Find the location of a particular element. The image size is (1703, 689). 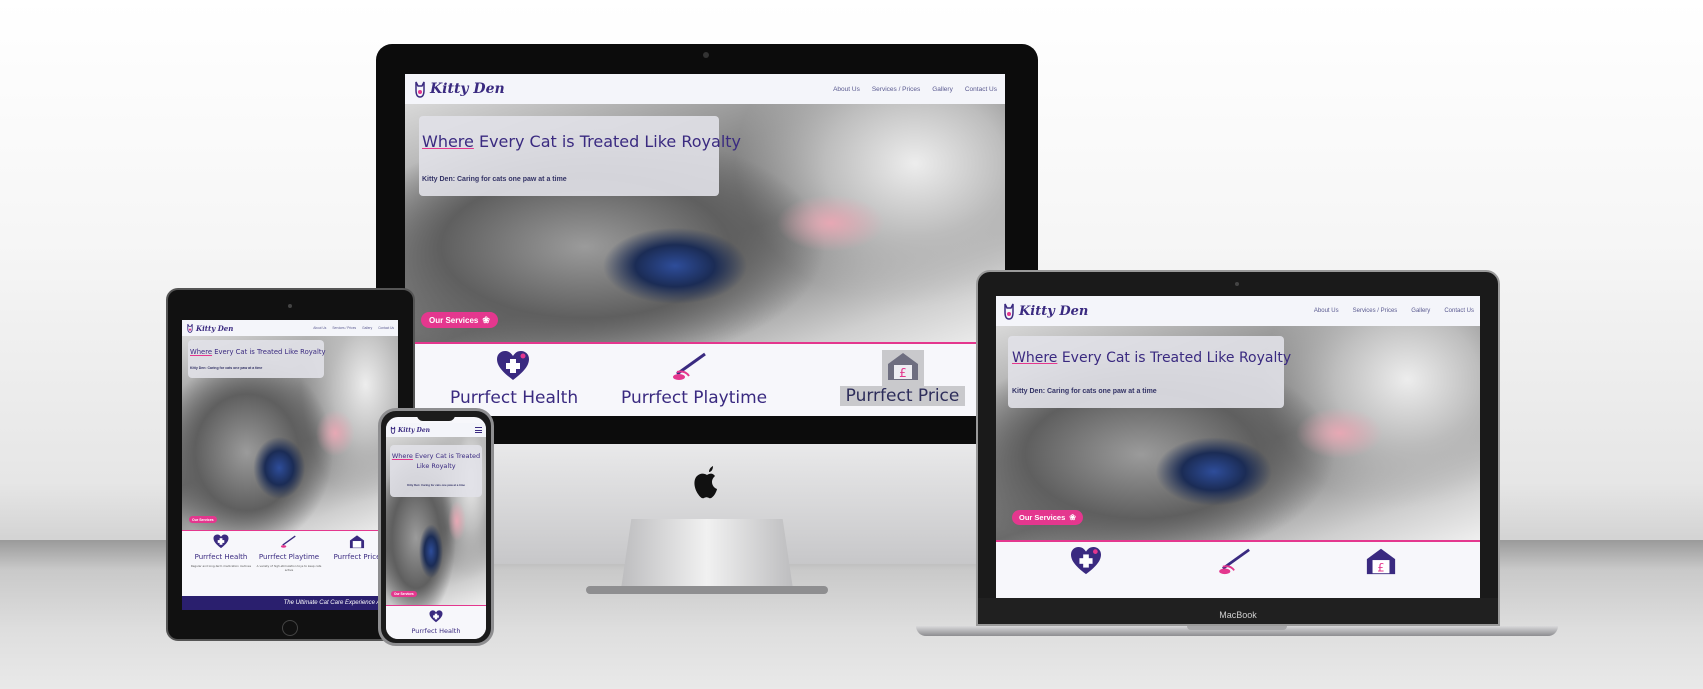

macbook-notch is located at coordinates (1237, 628).